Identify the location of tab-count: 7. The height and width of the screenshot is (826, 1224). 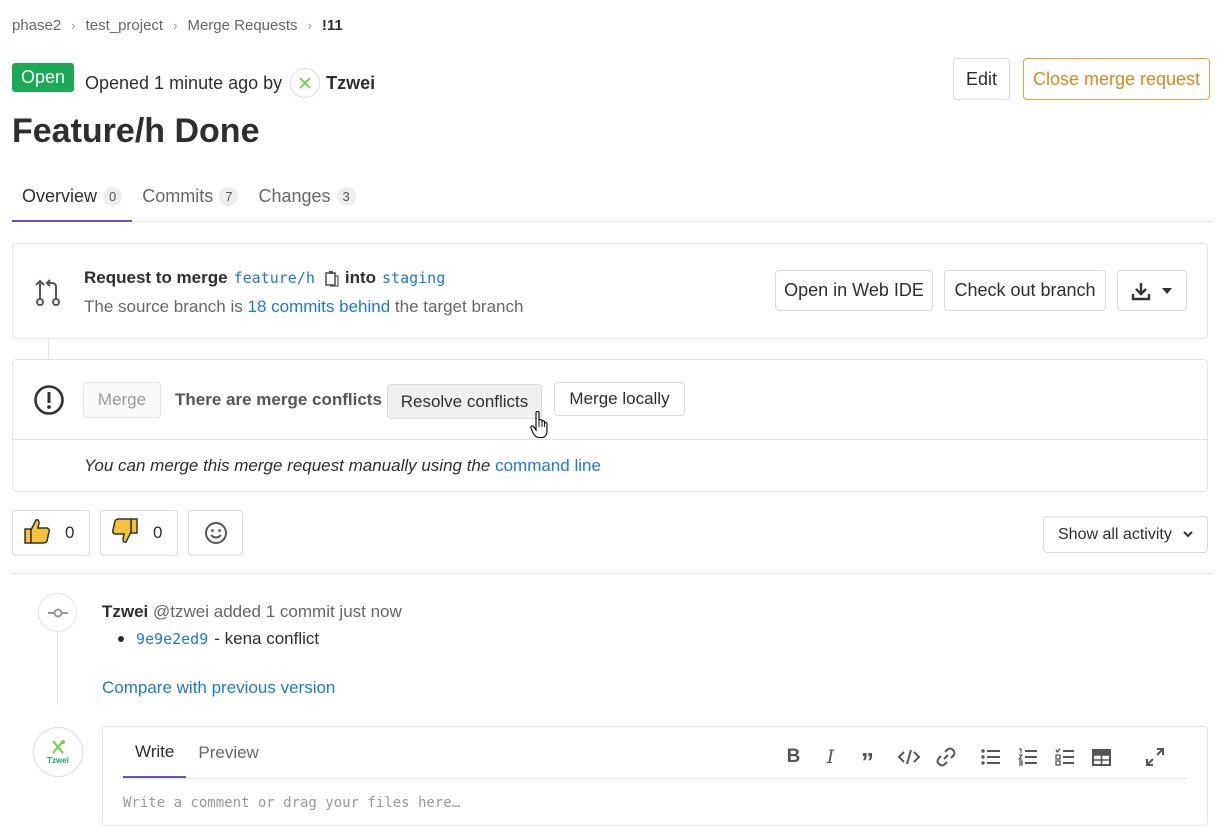
(229, 196).